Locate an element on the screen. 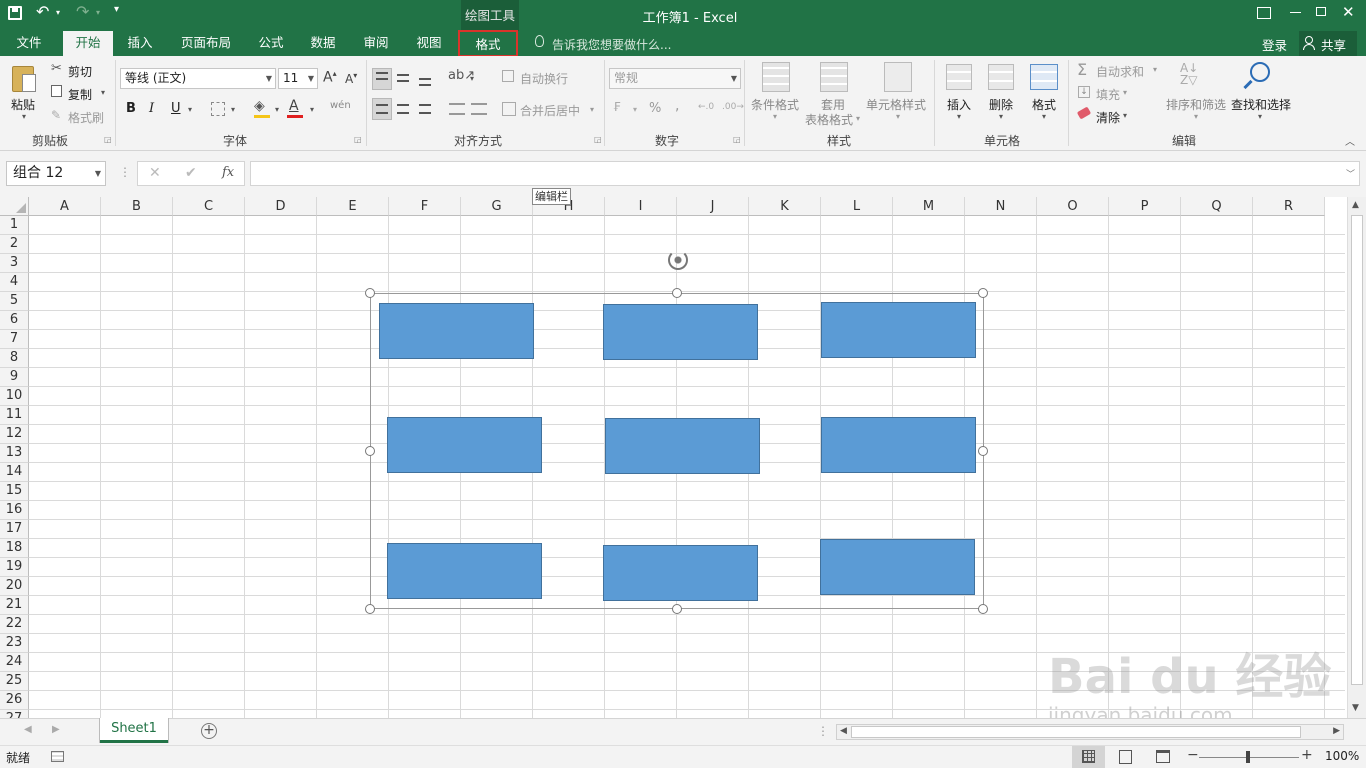 The width and height of the screenshot is (1366, 768). insert-cells-dropdown-icon: ▾ is located at coordinates (959, 116).